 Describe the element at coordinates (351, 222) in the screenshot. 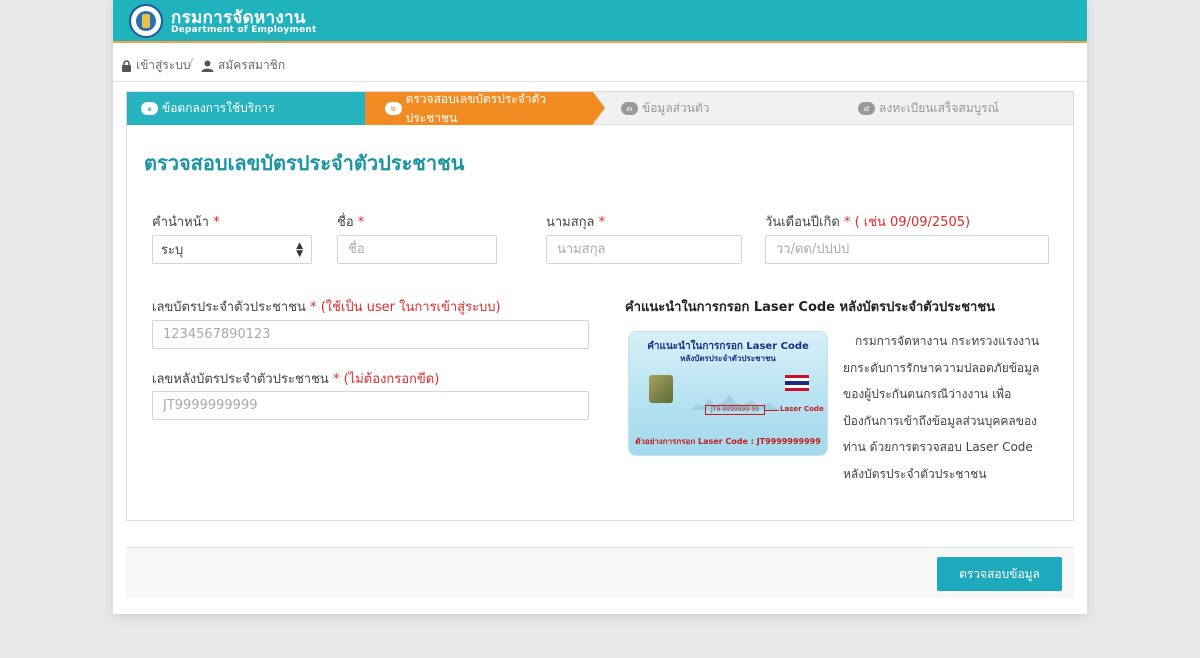

I see `firstname-label: ชื่อ *` at that location.